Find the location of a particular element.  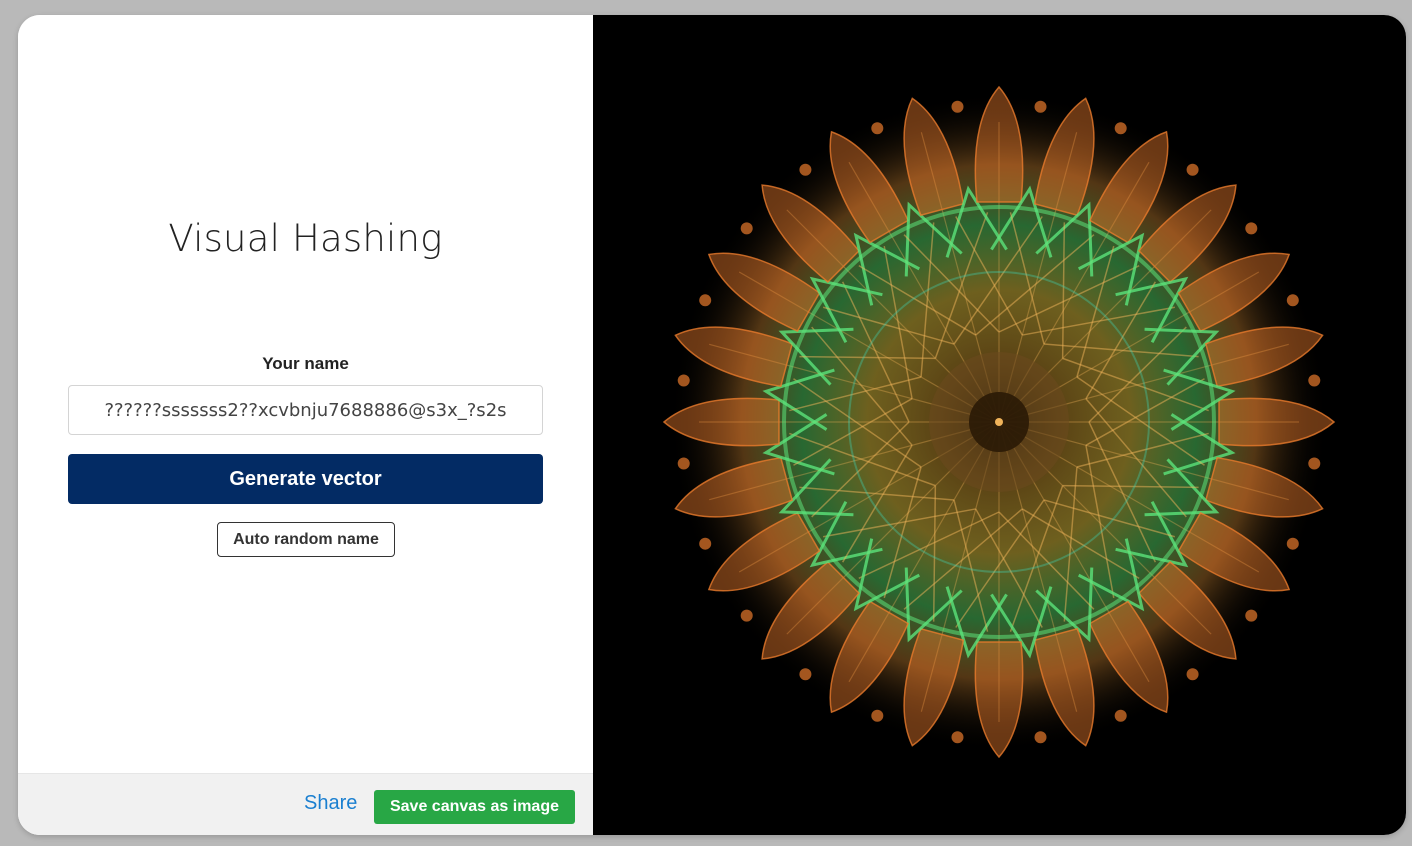

footer-bar: Share Save canvas as image is located at coordinates (305, 804).